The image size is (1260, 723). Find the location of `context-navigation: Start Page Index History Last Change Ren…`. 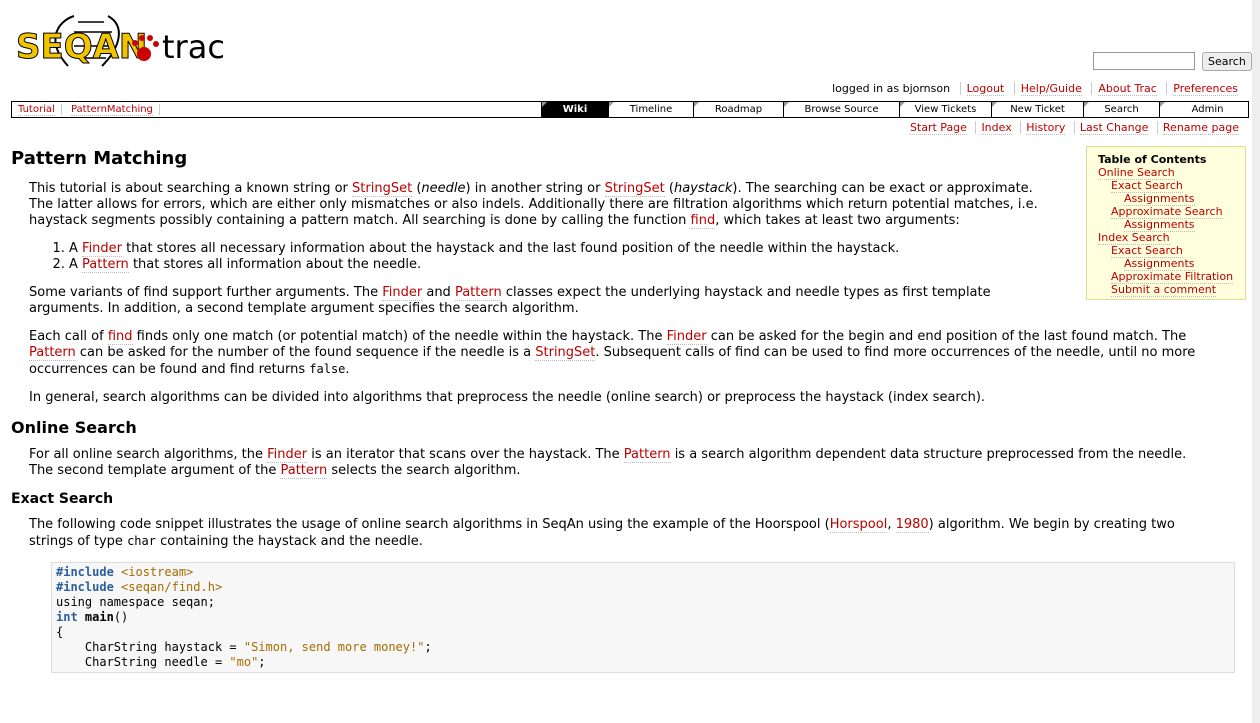

context-navigation: Start Page Index History Last Change Ren… is located at coordinates (1074, 128).